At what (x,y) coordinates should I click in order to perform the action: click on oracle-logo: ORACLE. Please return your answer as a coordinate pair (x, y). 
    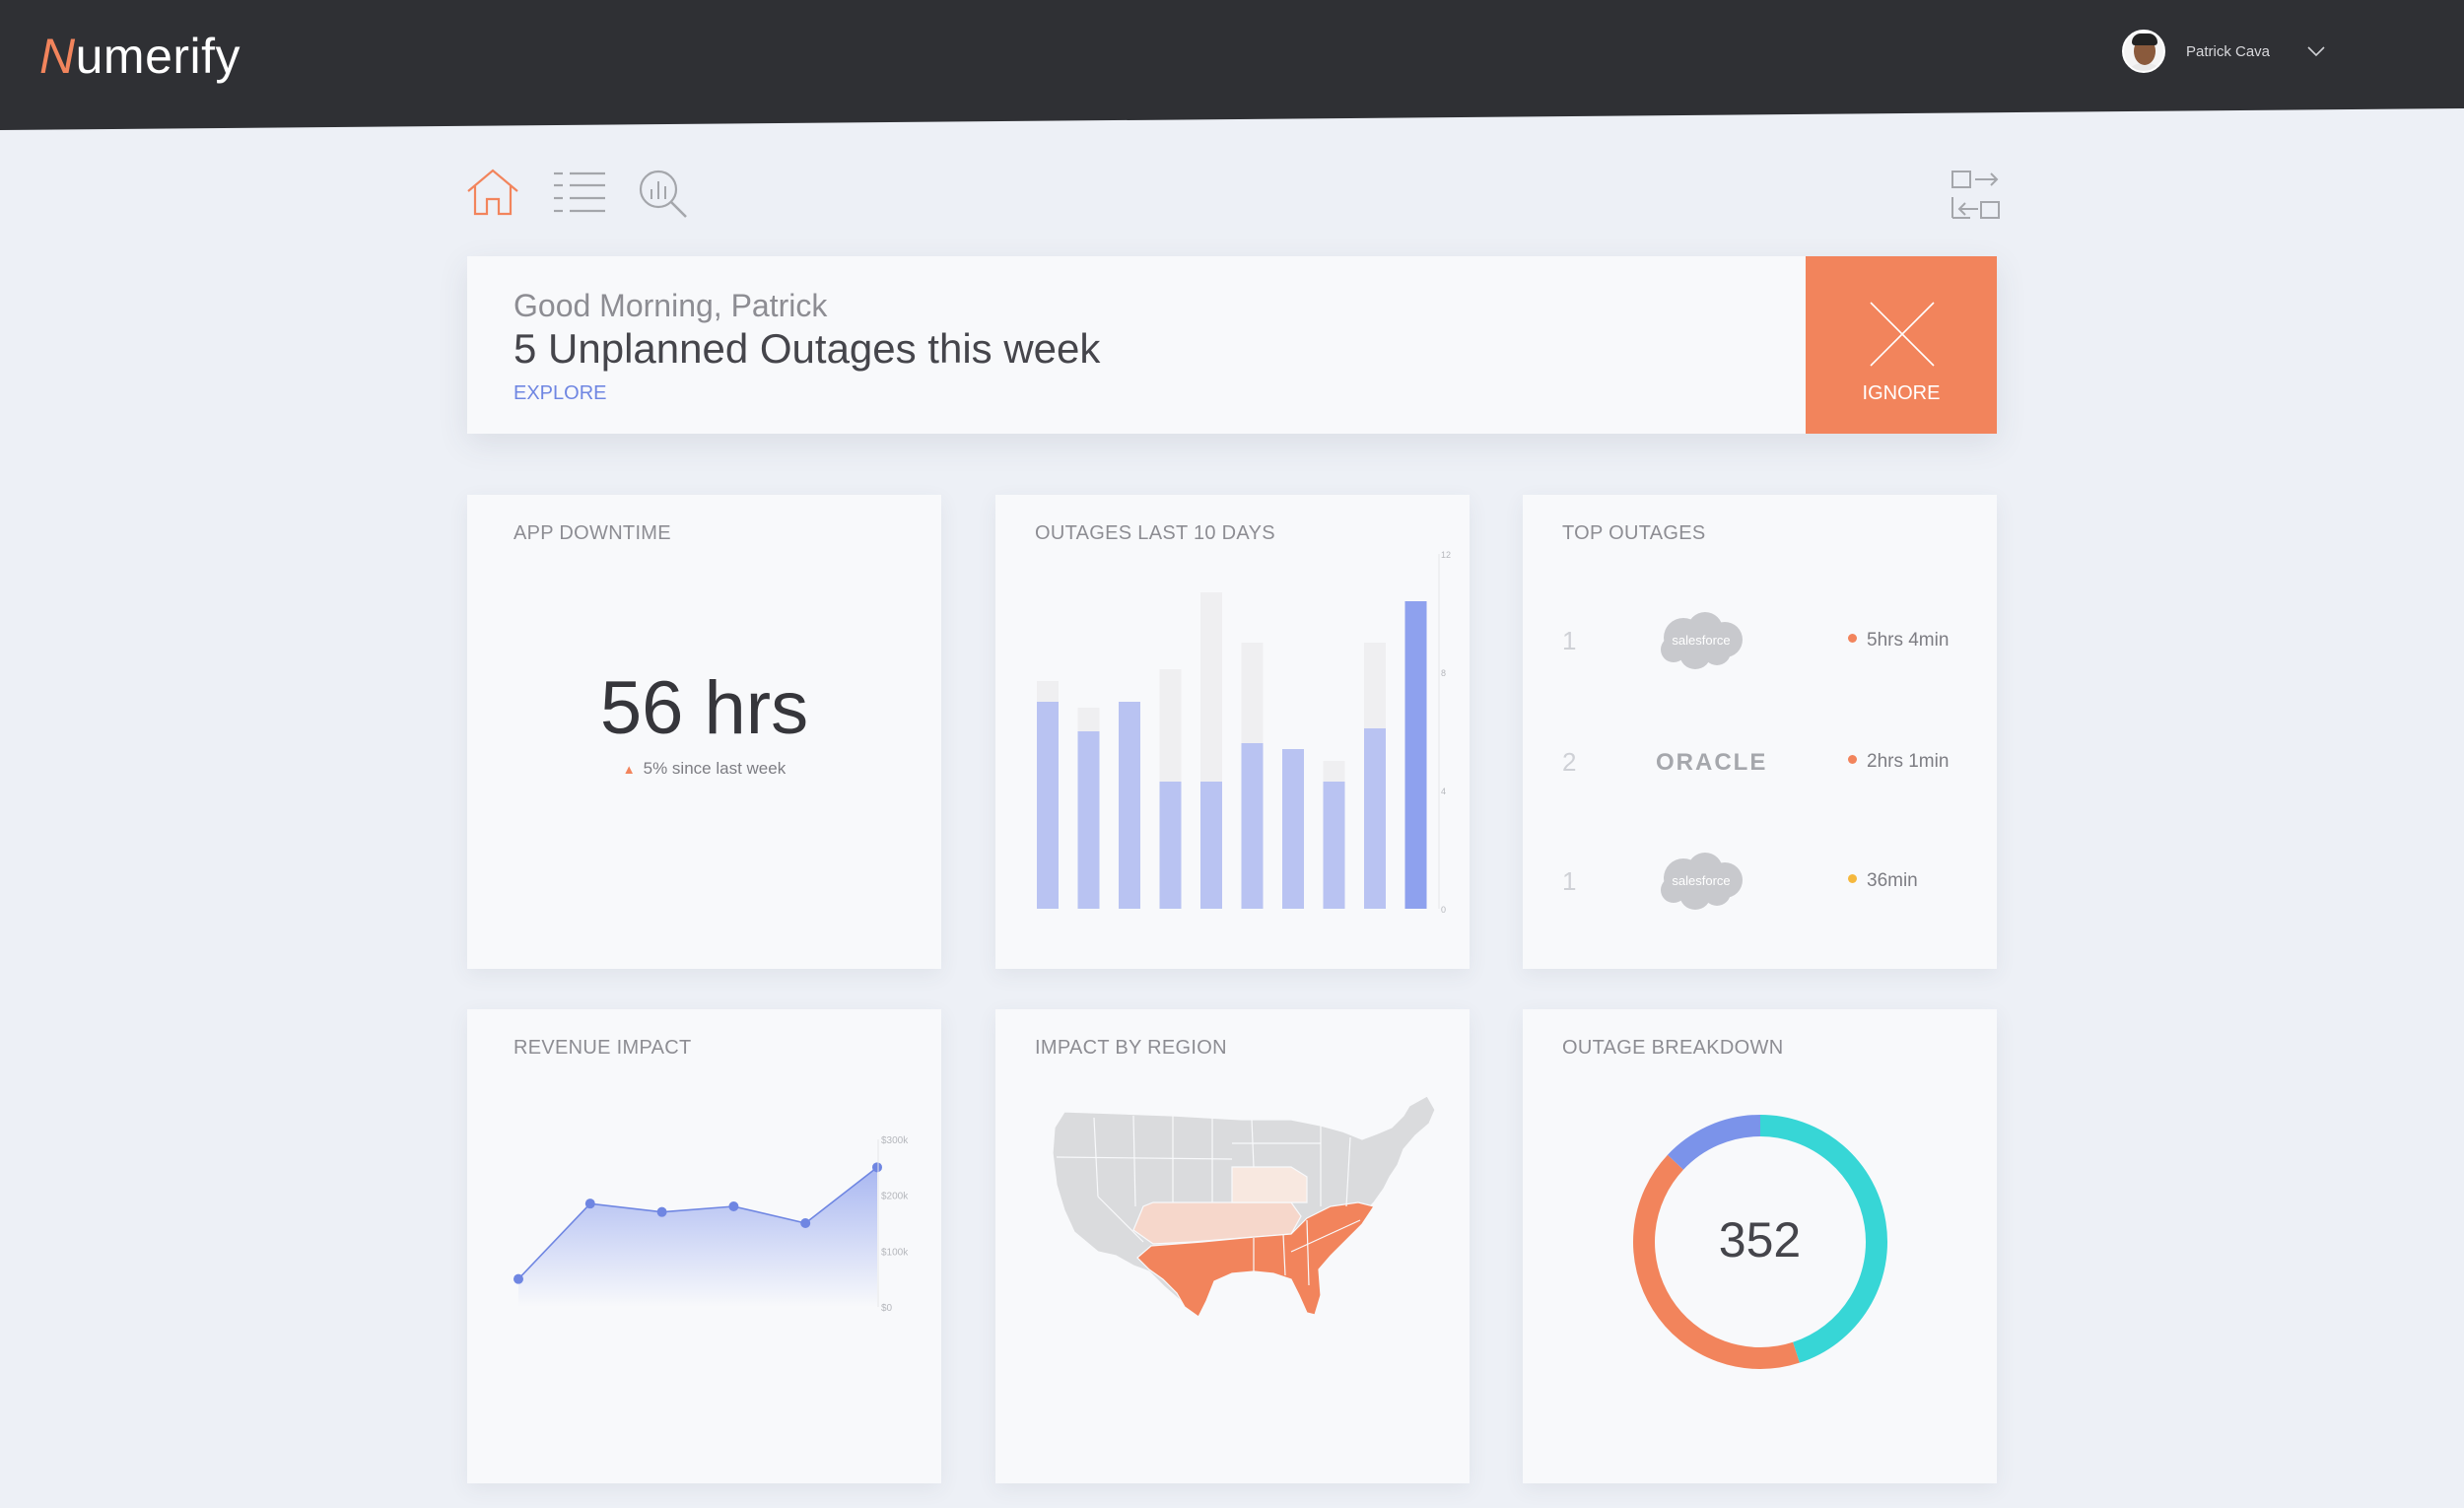
    Looking at the image, I should click on (1712, 762).